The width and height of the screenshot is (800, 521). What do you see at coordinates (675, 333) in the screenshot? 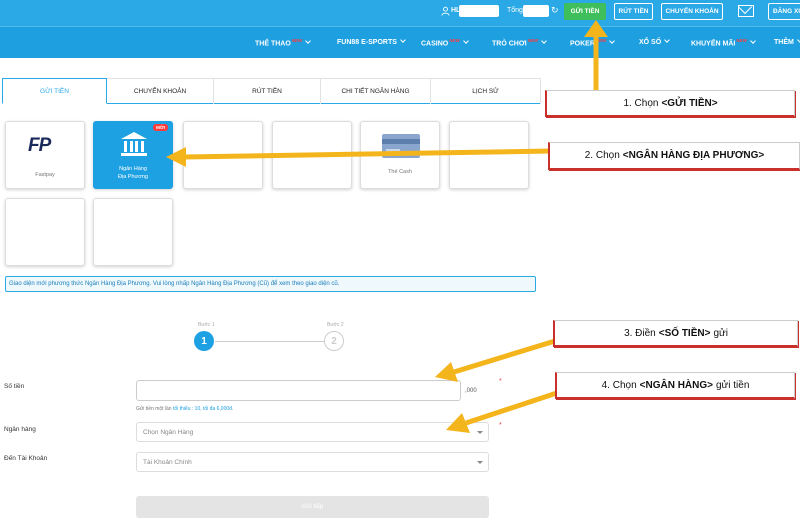
I see `instruction-step-3: 3. Điền <SỐ TIỀN> gửi` at bounding box center [675, 333].